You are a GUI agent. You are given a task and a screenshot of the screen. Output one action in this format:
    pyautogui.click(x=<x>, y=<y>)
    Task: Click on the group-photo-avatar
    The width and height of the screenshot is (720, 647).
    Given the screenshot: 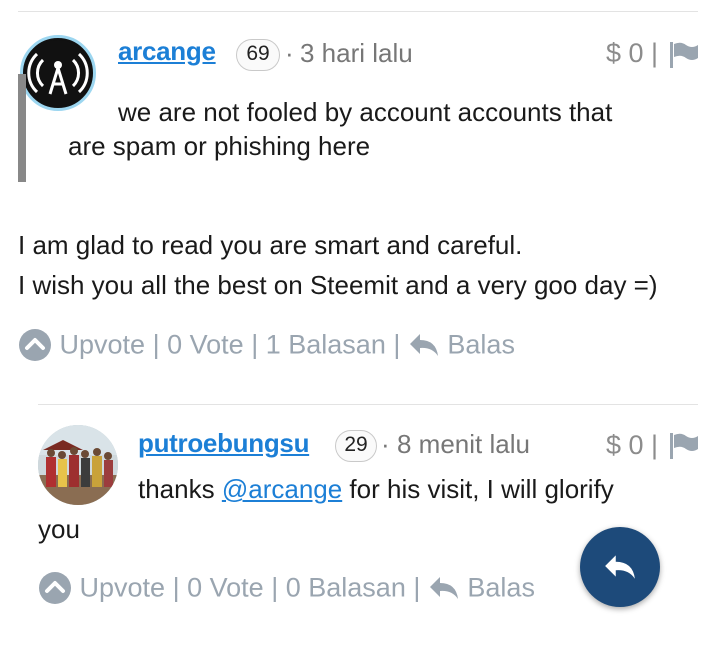 What is the action you would take?
    pyautogui.click(x=78, y=465)
    